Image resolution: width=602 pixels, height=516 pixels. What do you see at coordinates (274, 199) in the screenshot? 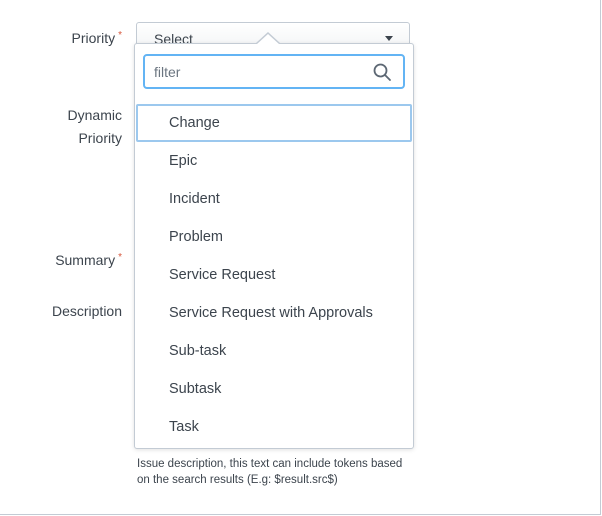
I see `option-incident: Incident` at bounding box center [274, 199].